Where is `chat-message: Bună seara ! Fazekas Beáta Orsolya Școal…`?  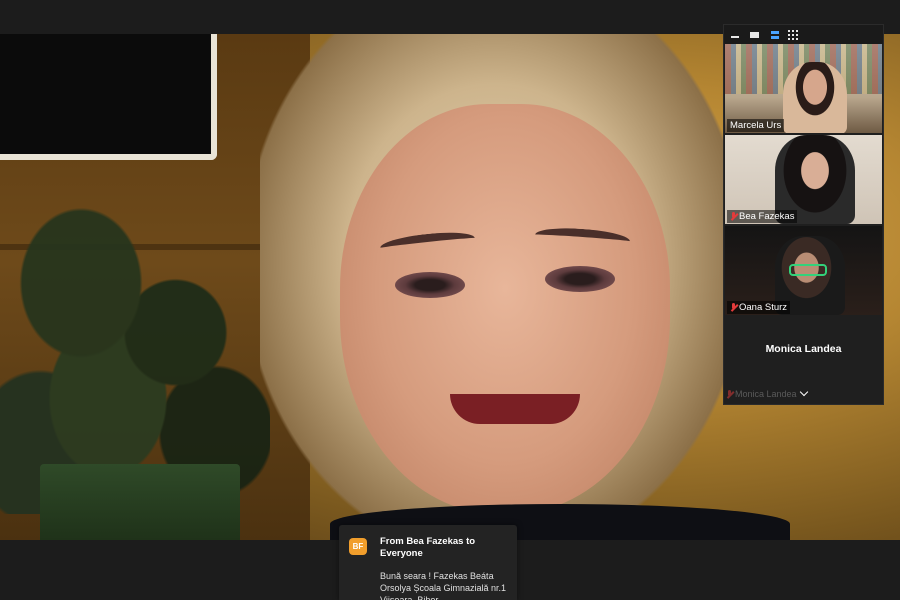 chat-message: Bună seara ! Fazekas Beáta Orsolya Școal… is located at coordinates (443, 585).